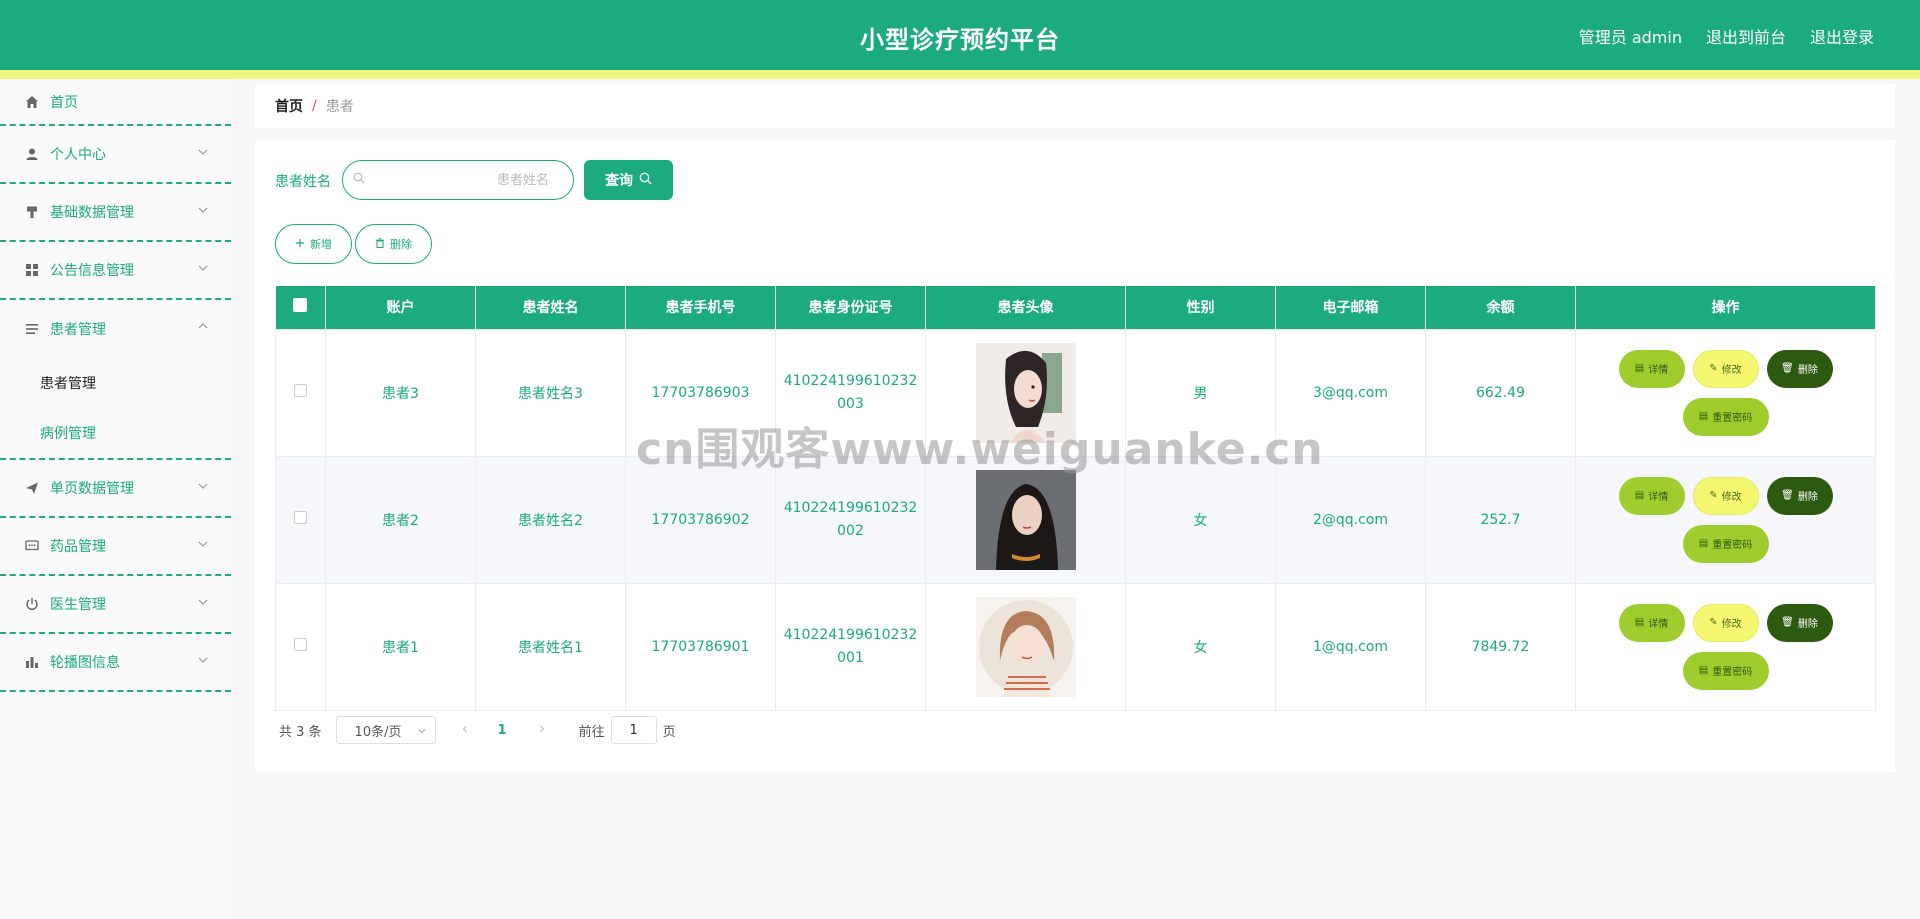  I want to click on search-icon, so click(645, 180).